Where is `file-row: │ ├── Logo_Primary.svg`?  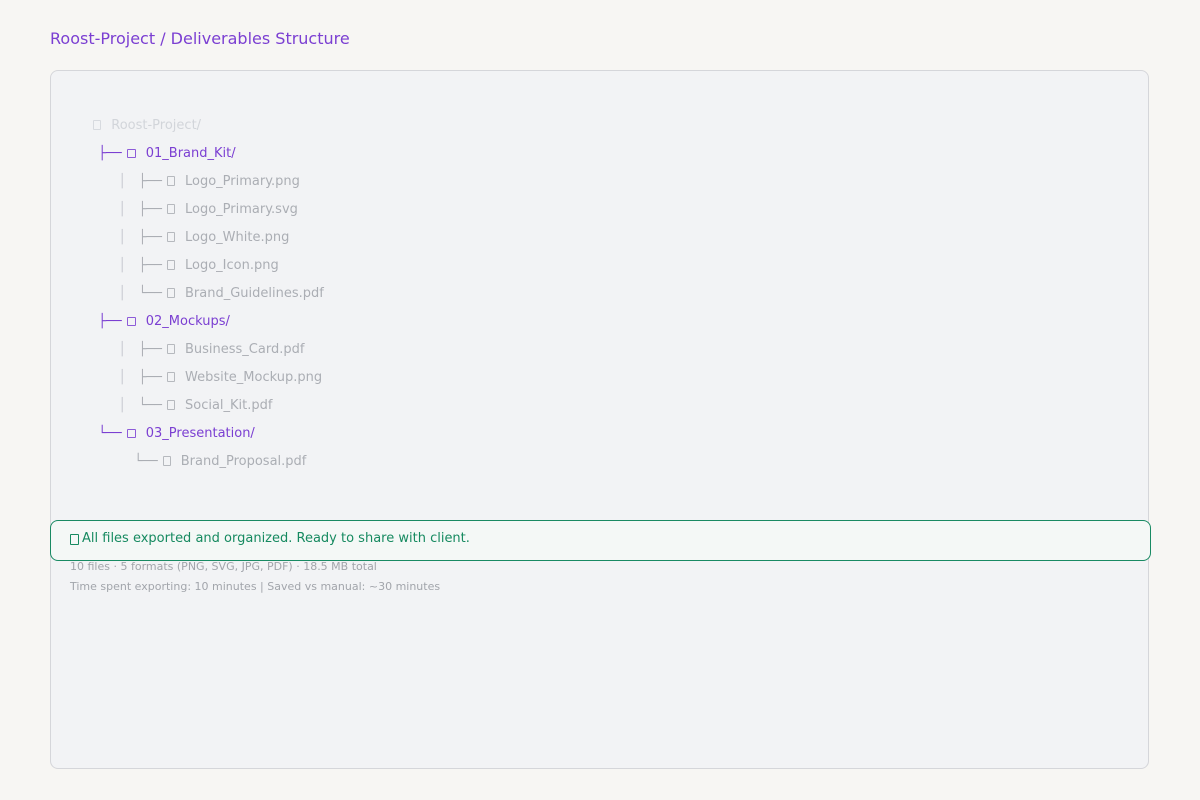
file-row: │ ├── Logo_Primary.svg is located at coordinates (204, 200).